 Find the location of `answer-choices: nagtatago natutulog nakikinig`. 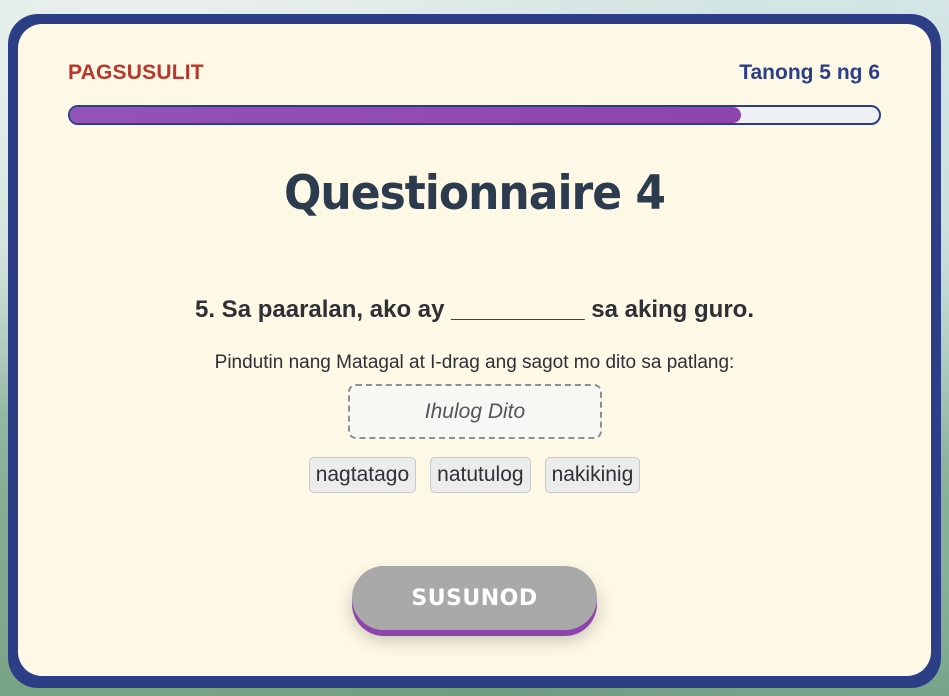

answer-choices: nagtatago natutulog nakikinig is located at coordinates (474, 475).